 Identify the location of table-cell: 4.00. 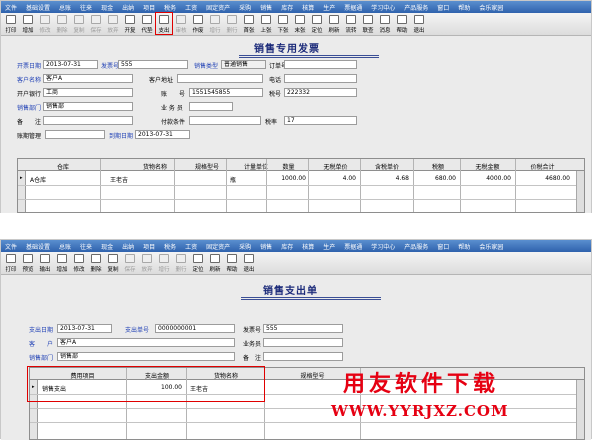
(334, 178).